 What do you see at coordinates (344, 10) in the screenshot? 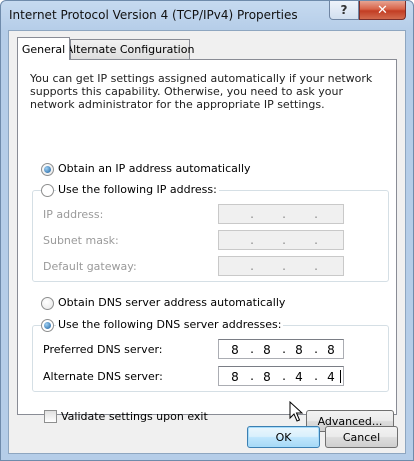
I see `help-button: ?` at bounding box center [344, 10].